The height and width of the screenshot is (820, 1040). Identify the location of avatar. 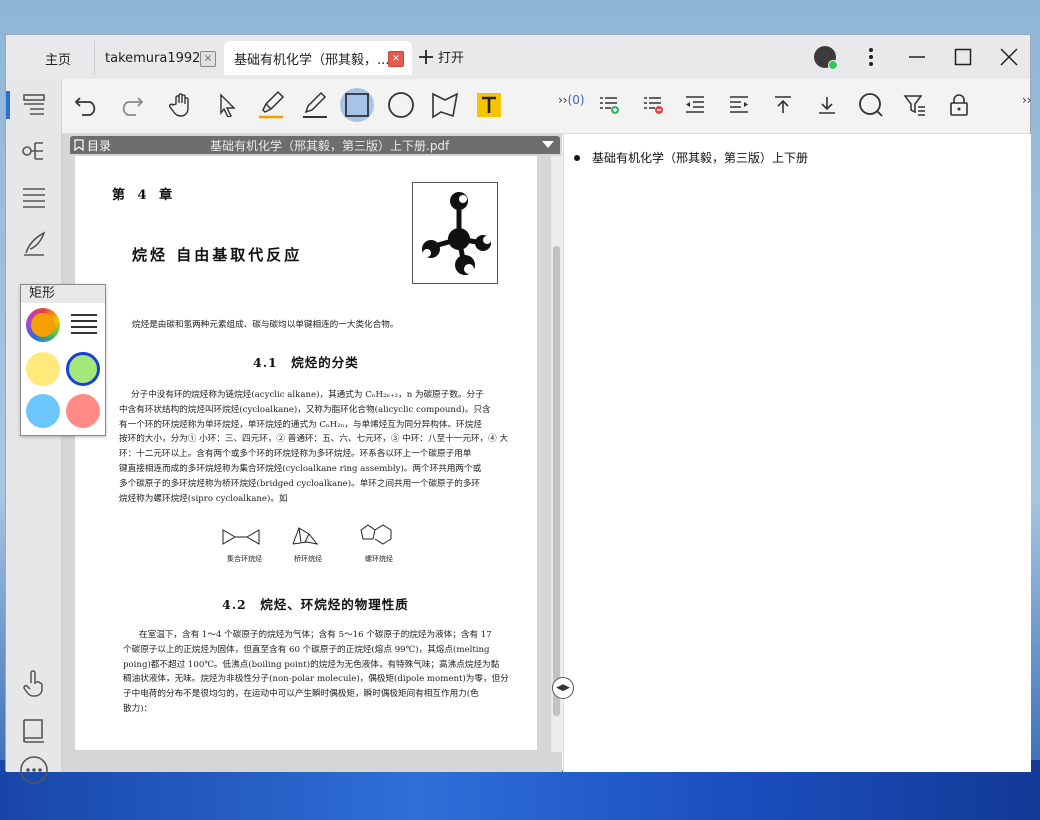
(826, 58).